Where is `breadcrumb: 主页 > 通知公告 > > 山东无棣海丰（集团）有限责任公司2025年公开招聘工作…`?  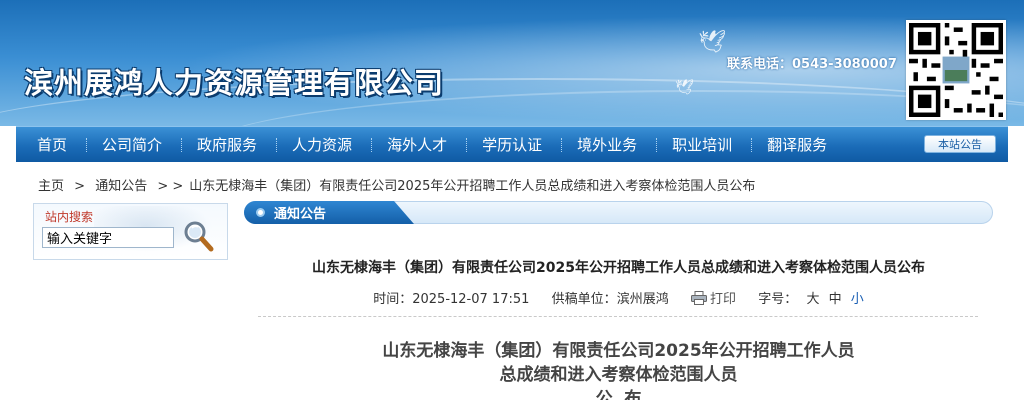 breadcrumb: 主页 > 通知公告 > > 山东无棣海丰（集团）有限责任公司2025年公开招聘工作… is located at coordinates (396, 184).